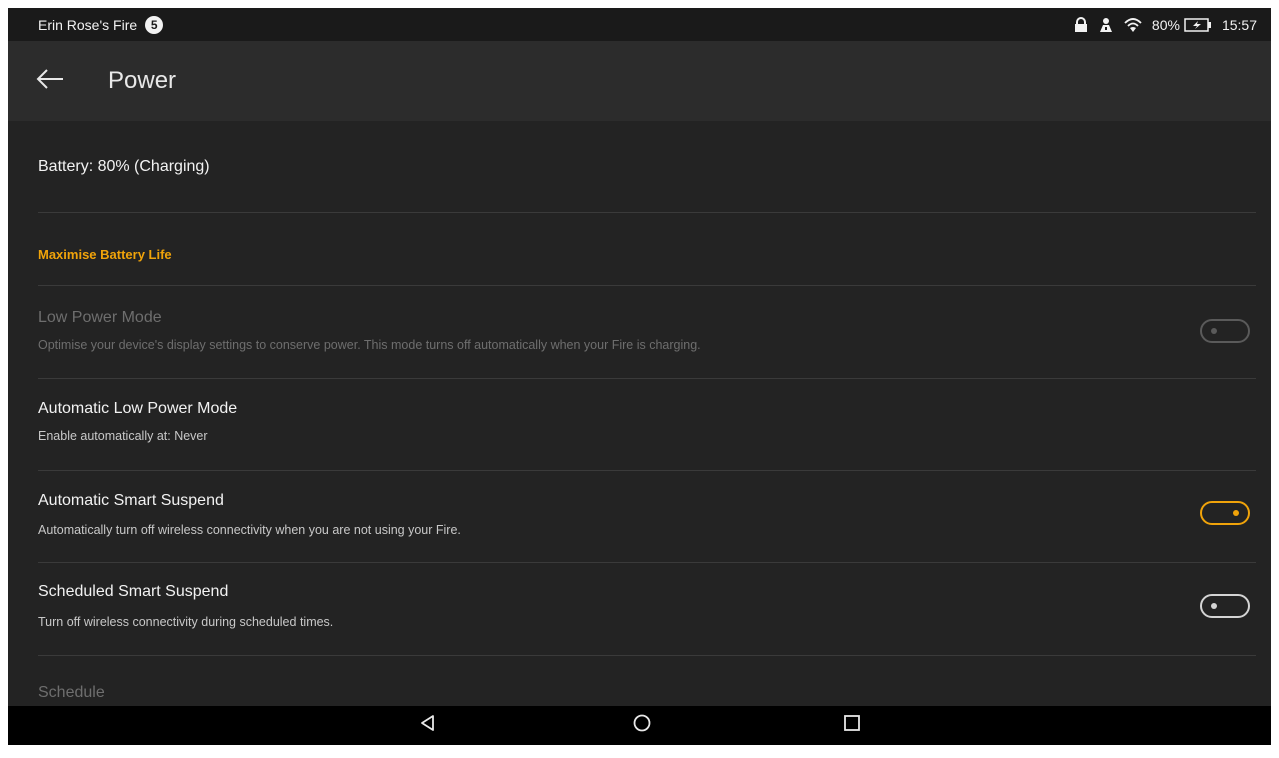 The width and height of the screenshot is (1279, 758). Describe the element at coordinates (1198, 24) in the screenshot. I see `battery-charging-icon` at that location.